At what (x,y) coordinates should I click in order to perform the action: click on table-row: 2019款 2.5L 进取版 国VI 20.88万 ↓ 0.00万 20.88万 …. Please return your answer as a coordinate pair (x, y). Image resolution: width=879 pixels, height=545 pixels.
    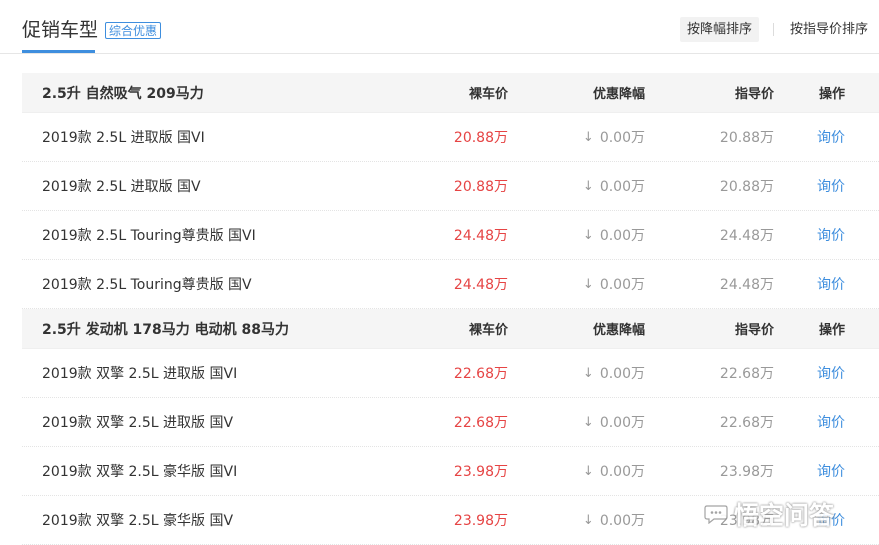
    Looking at the image, I should click on (450, 137).